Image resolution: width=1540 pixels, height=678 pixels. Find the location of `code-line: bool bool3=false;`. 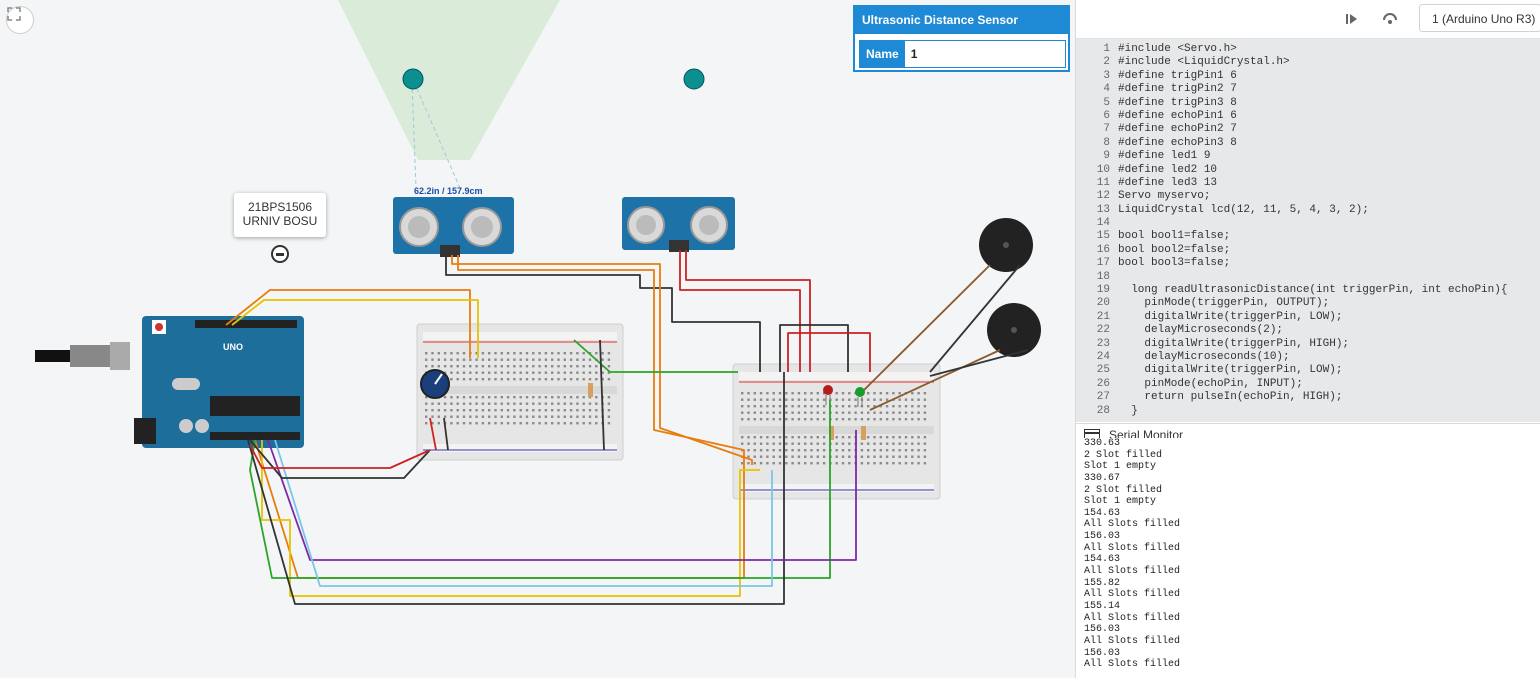

code-line: bool bool3=false; is located at coordinates (1328, 263).